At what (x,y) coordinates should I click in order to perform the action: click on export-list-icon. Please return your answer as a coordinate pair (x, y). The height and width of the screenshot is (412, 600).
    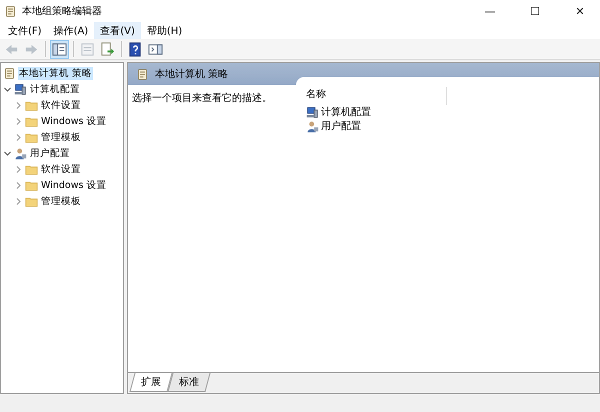
    Looking at the image, I should click on (107, 49).